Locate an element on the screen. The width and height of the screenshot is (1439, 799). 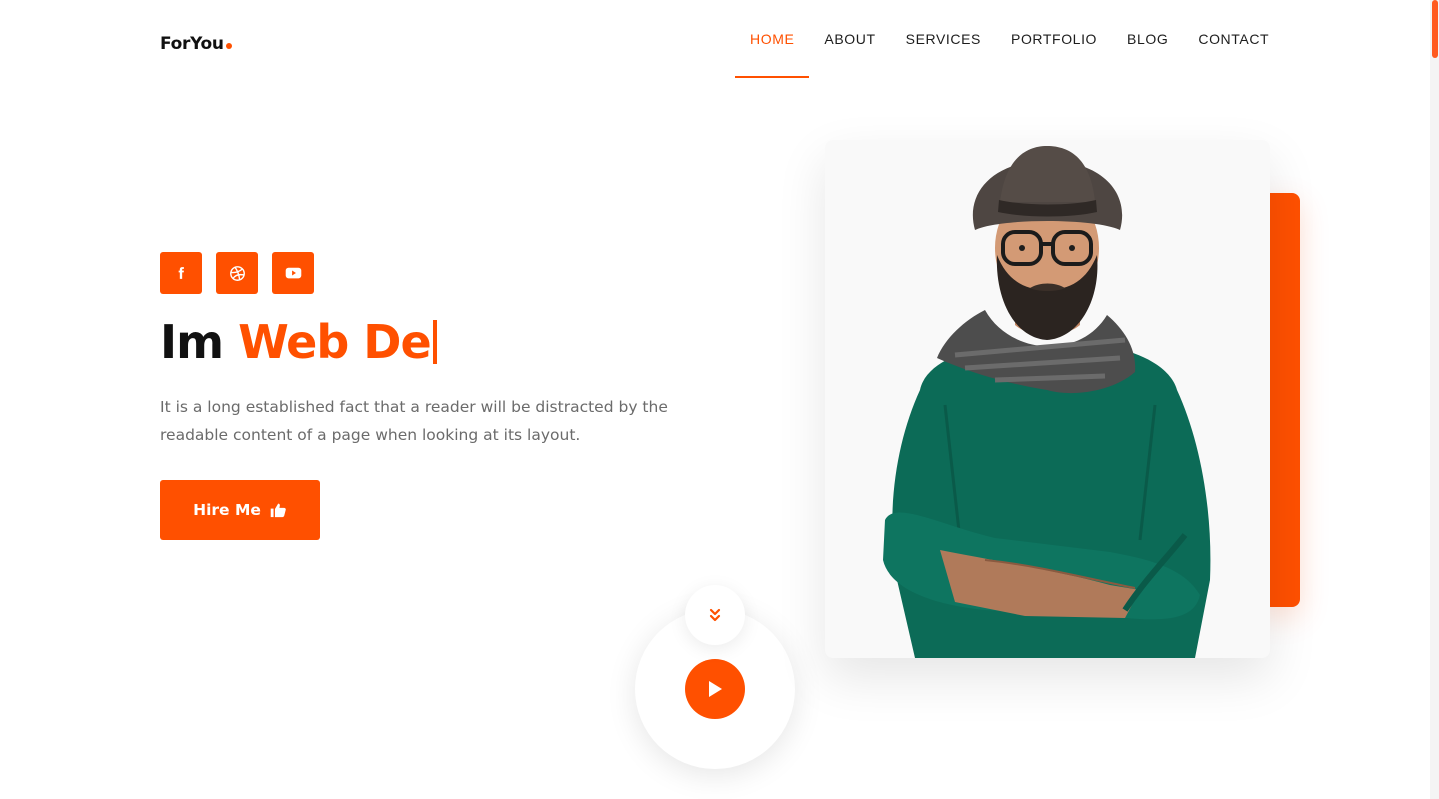
nav-label: BLOG is located at coordinates (1148, 39).